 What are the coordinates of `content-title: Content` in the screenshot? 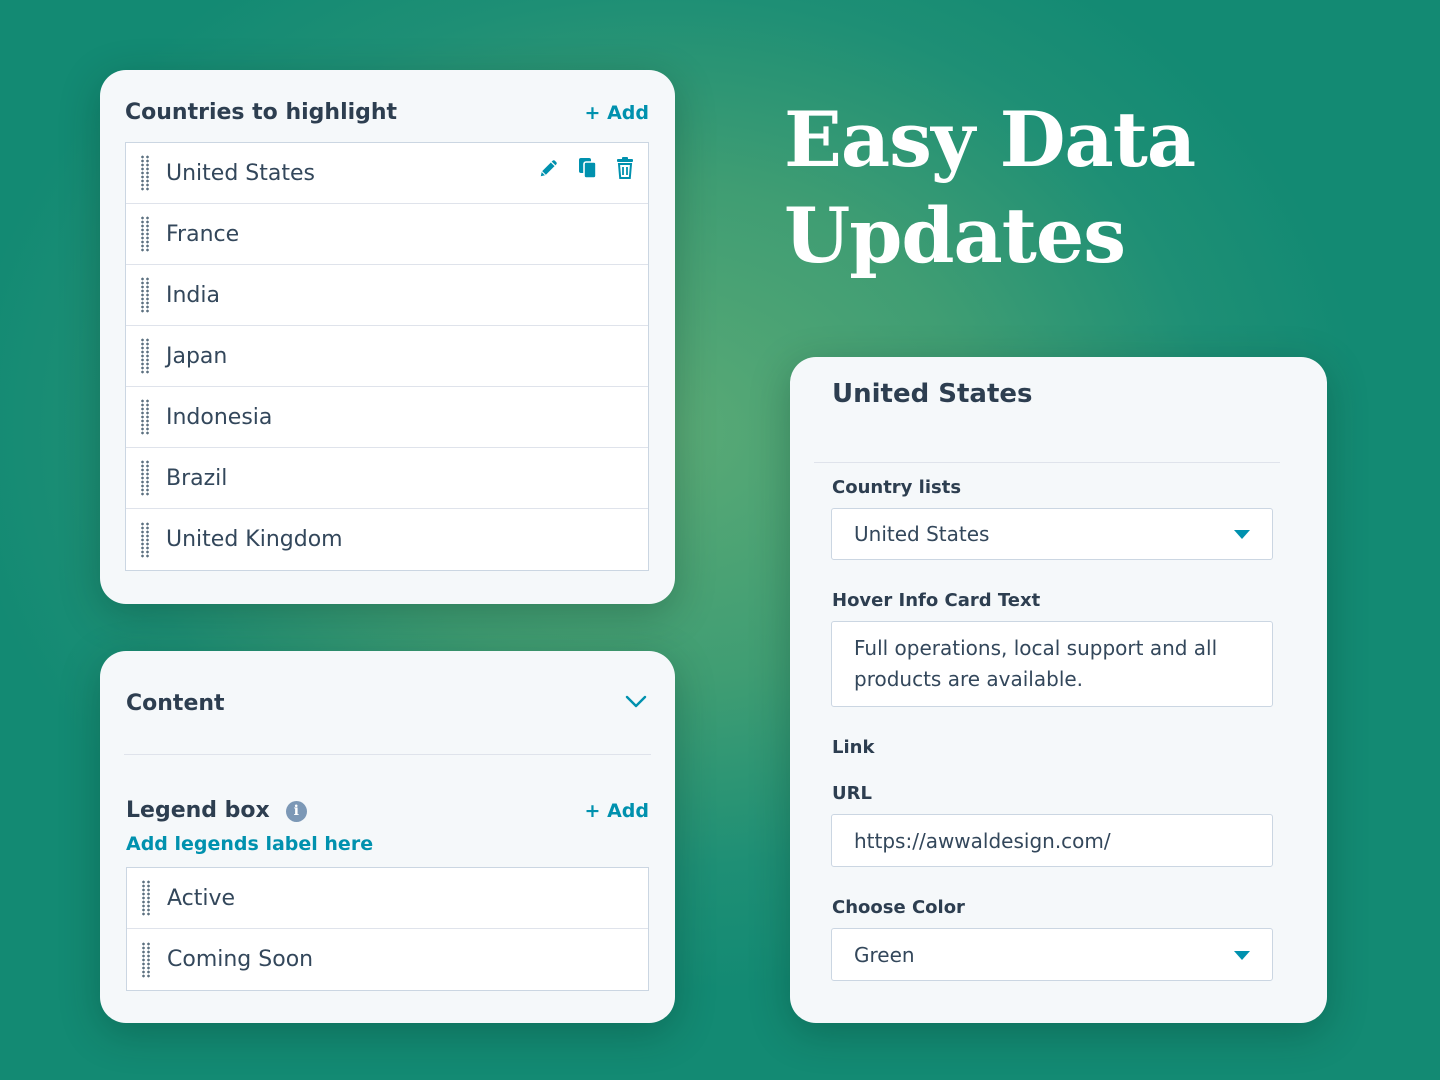 It's located at (175, 703).